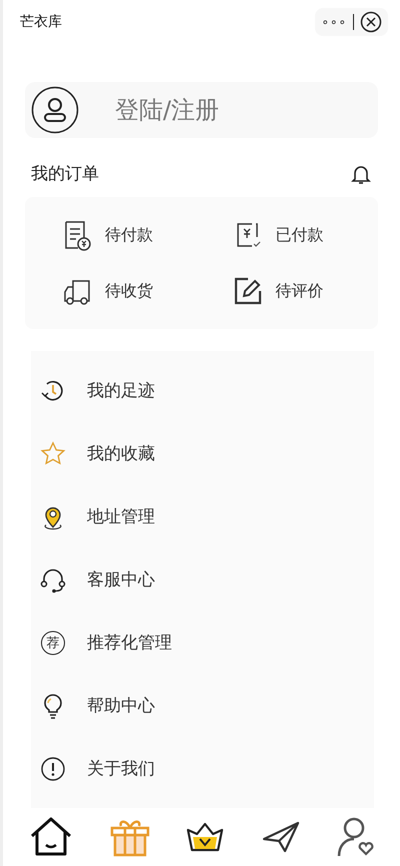 The width and height of the screenshot is (400, 866). I want to click on more-icon: ∘∘∘, so click(334, 22).